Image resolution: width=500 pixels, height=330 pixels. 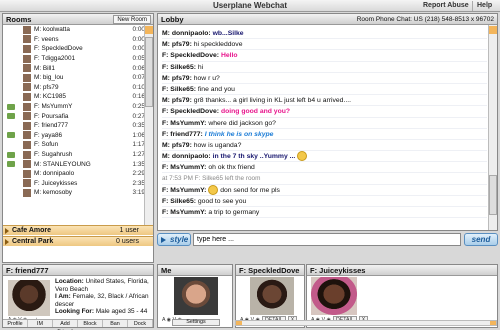 What do you see at coordinates (324, 190) in the screenshot?
I see `chat-message: F: MsYummY: don send for me pls` at bounding box center [324, 190].